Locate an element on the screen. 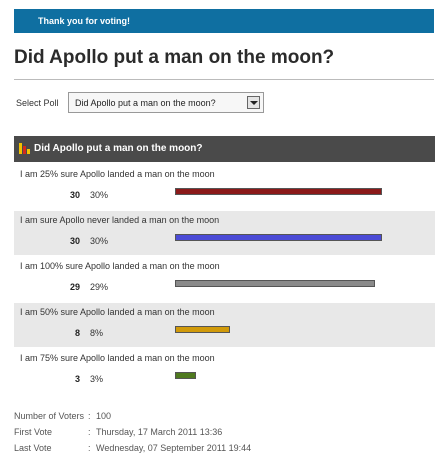  vote-confirmation-banner: Thank you for voting! is located at coordinates (224, 21).